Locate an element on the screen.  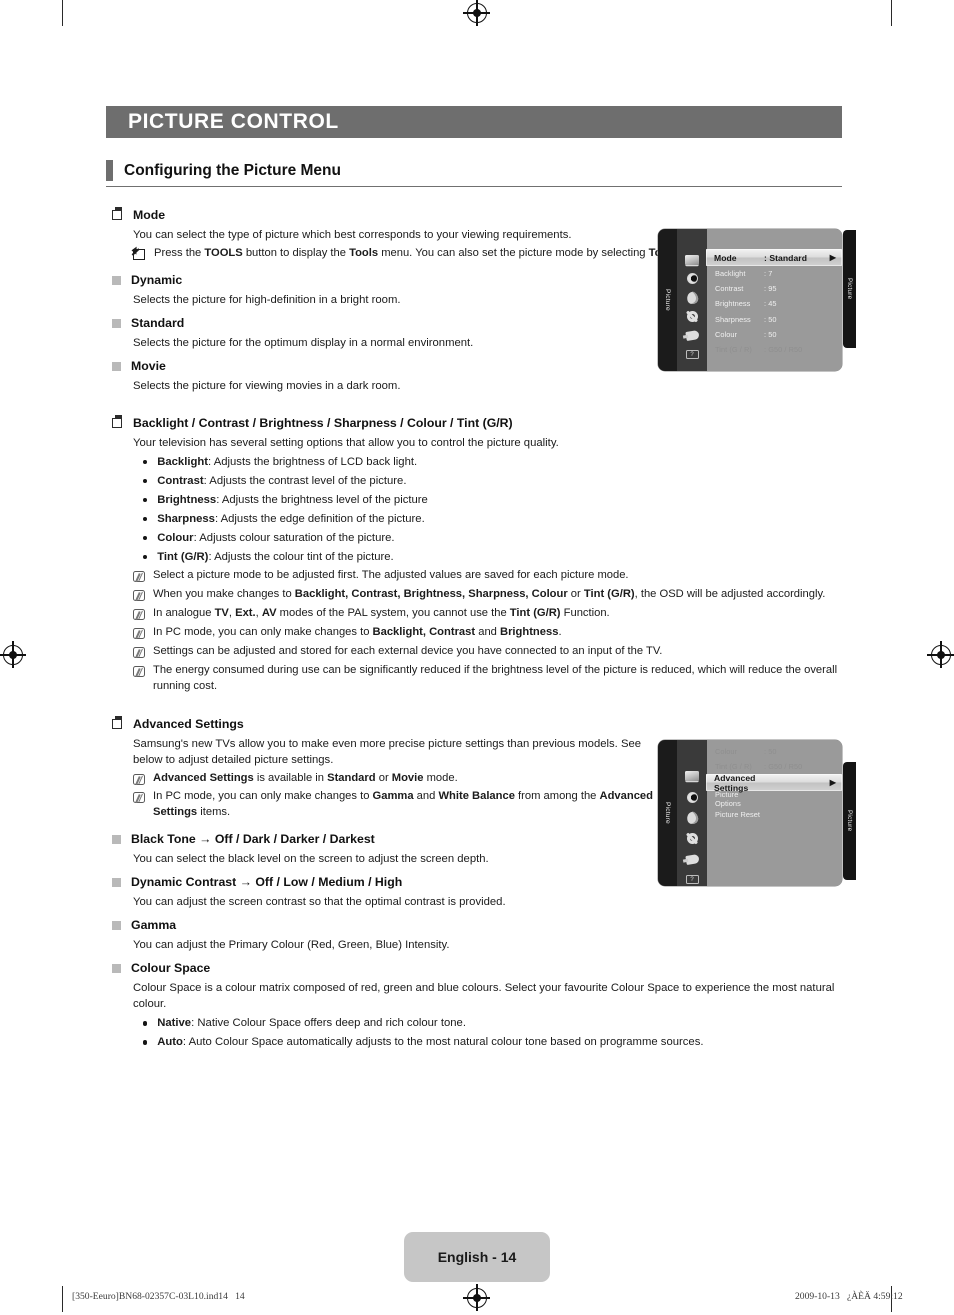
osd-row-value: : 7 is located at coordinates (768, 274).